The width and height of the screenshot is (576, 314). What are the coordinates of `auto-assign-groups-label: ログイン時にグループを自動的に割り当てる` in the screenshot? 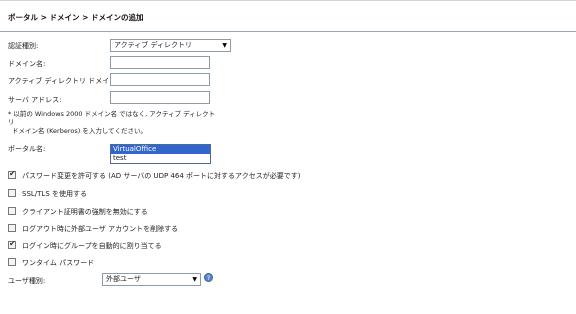 It's located at (92, 246).